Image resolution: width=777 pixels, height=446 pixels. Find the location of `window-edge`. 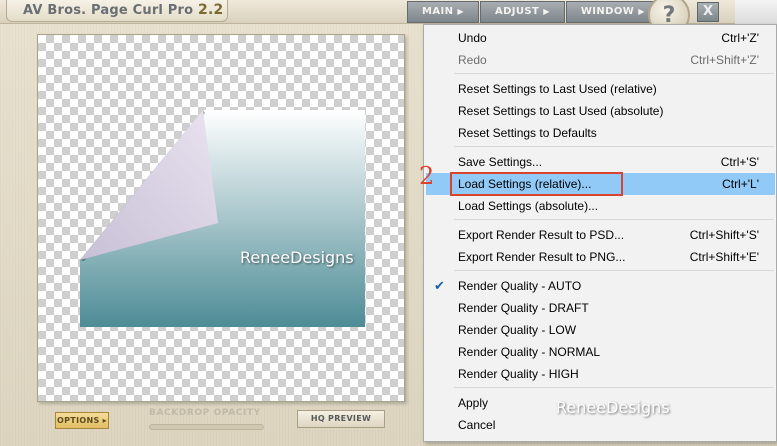

window-edge is located at coordinates (756, 12).